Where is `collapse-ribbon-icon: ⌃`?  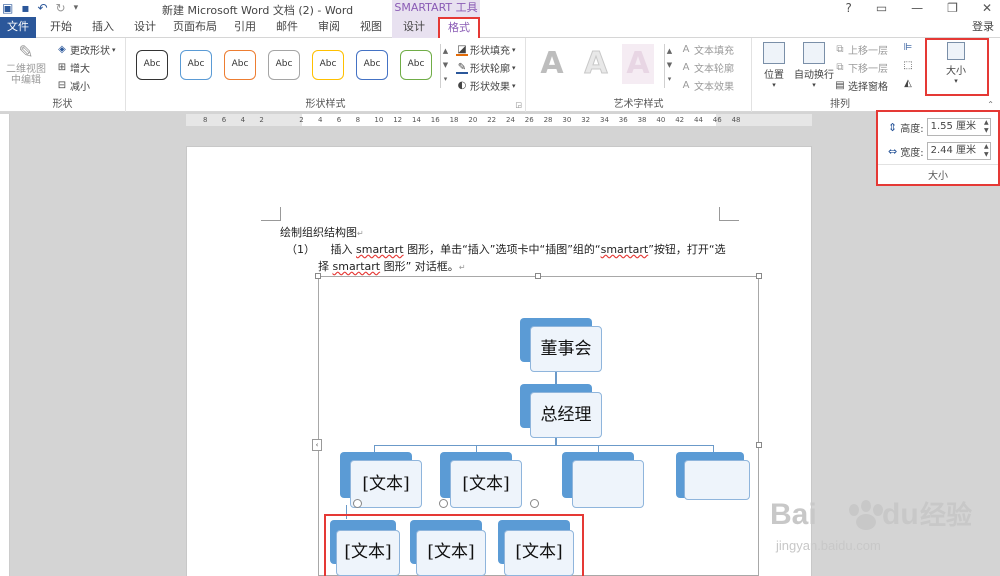
collapse-ribbon-icon: ⌃ is located at coordinates (990, 104).